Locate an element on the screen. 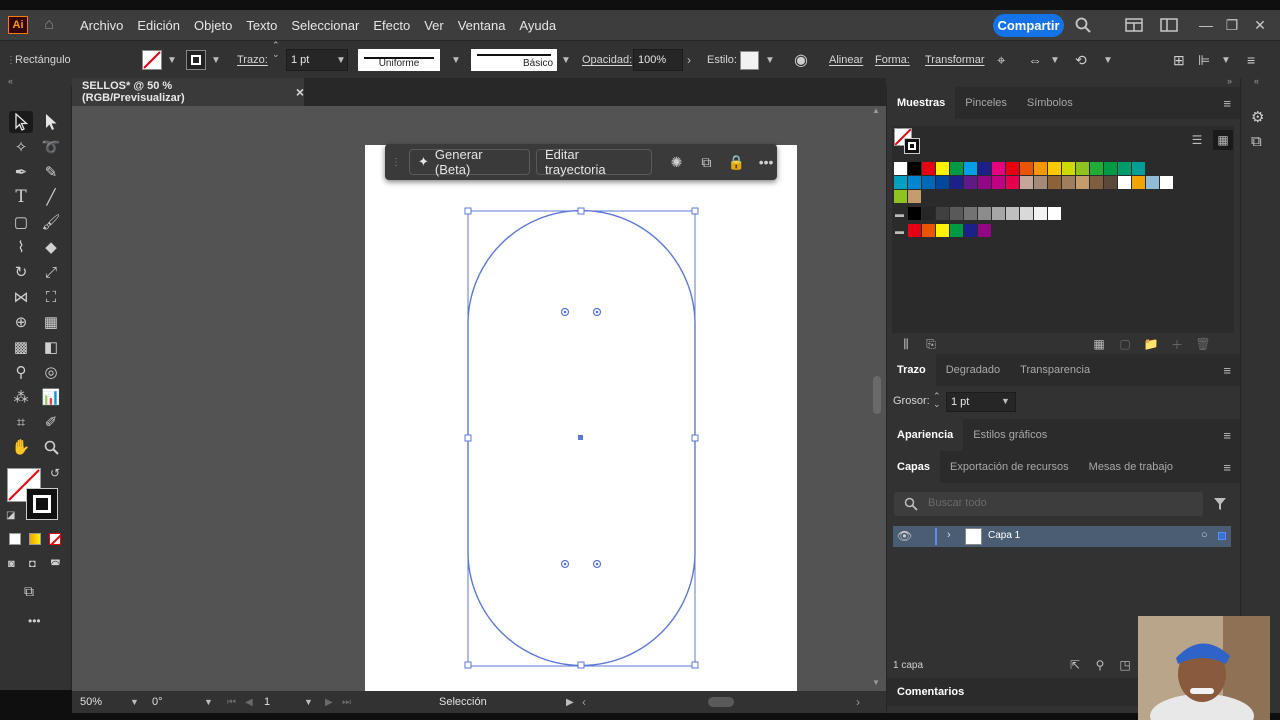 This screenshot has height=720, width=1280. default-colors-icon: ◪ is located at coordinates (10, 515).